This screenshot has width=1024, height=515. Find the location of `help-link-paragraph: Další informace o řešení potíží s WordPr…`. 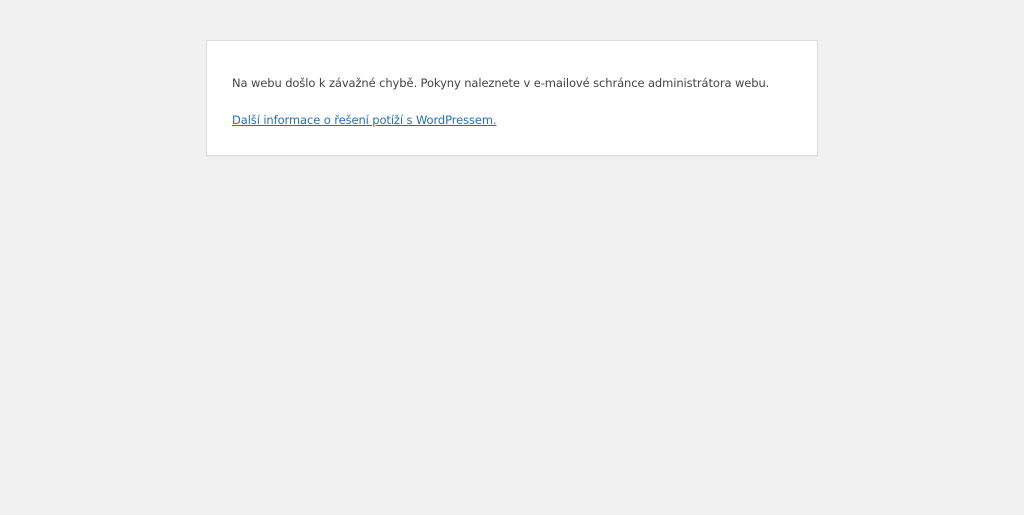

help-link-paragraph: Další informace o řešení potíží s WordPr… is located at coordinates (364, 120).